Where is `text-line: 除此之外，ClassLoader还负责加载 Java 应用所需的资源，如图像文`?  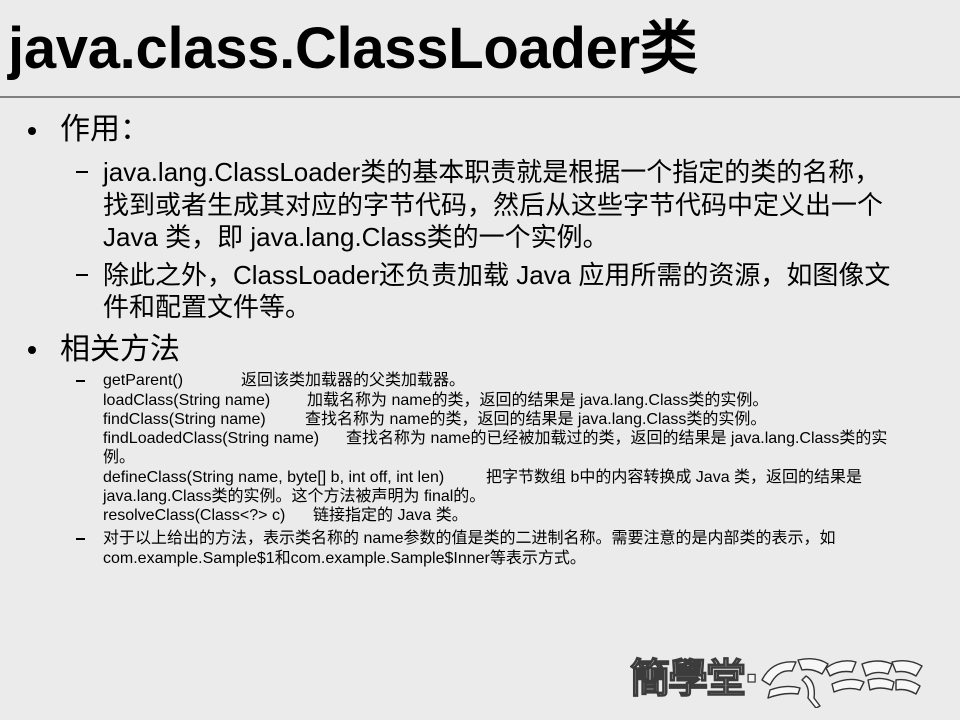
text-line: 除此之外，ClassLoader还负责加载 Java 应用所需的资源，如图像文 is located at coordinates (497, 275).